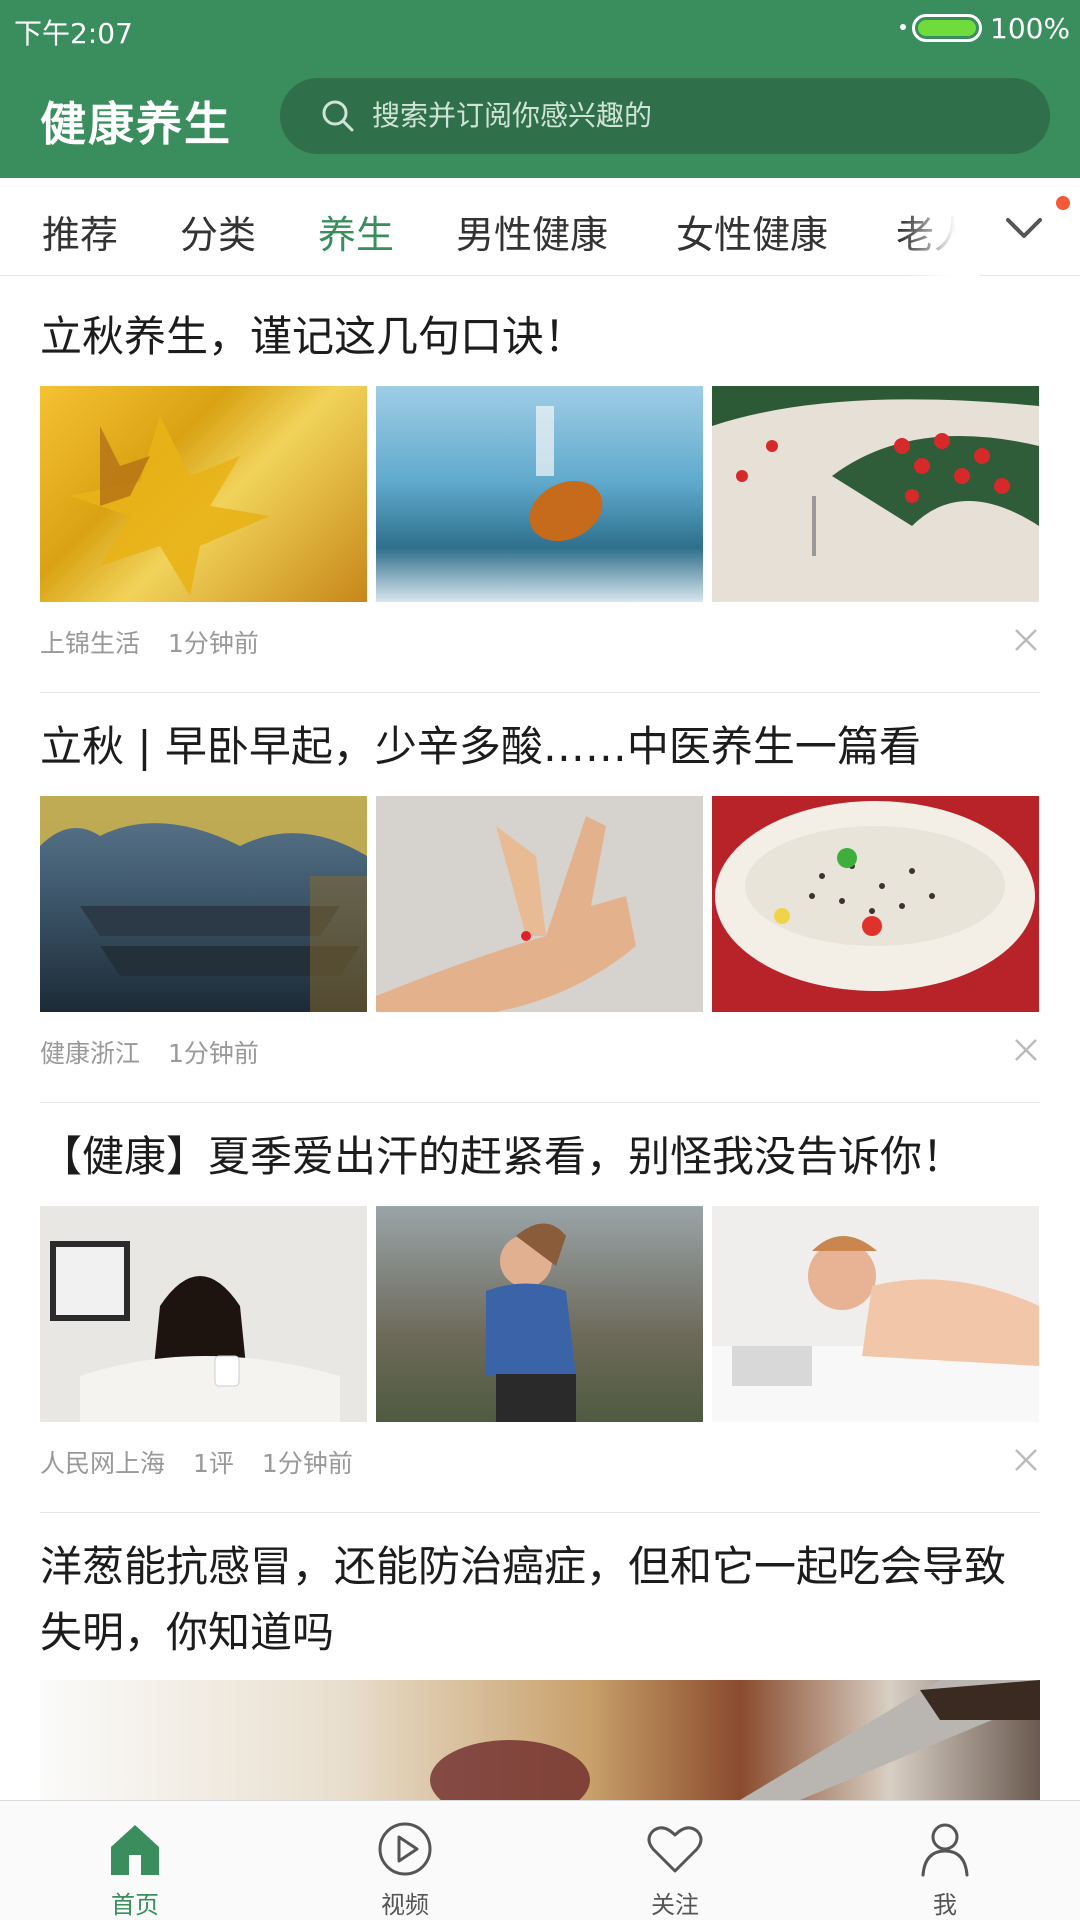  I want to click on nav-me: 我, so click(945, 1860).